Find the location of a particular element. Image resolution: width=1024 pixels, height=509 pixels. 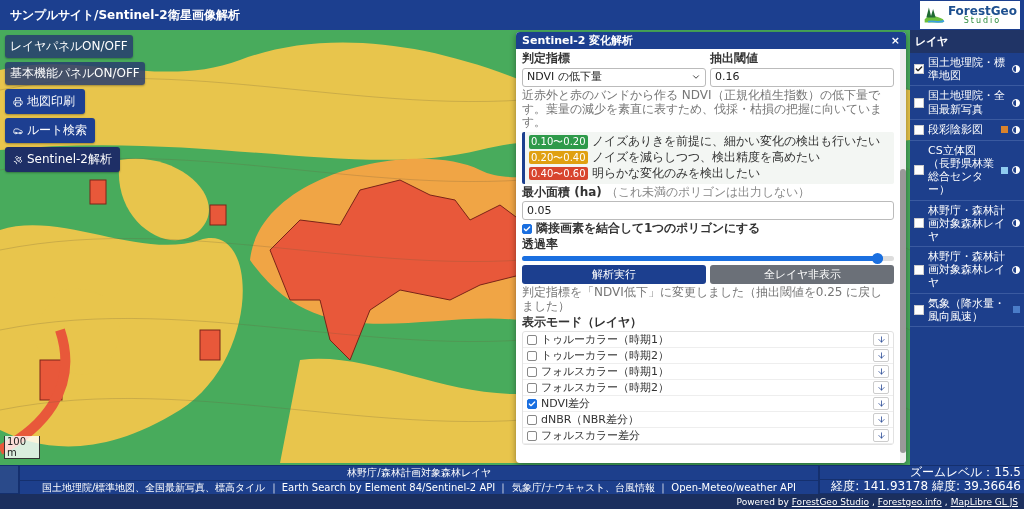

printer-icon is located at coordinates (18, 101).